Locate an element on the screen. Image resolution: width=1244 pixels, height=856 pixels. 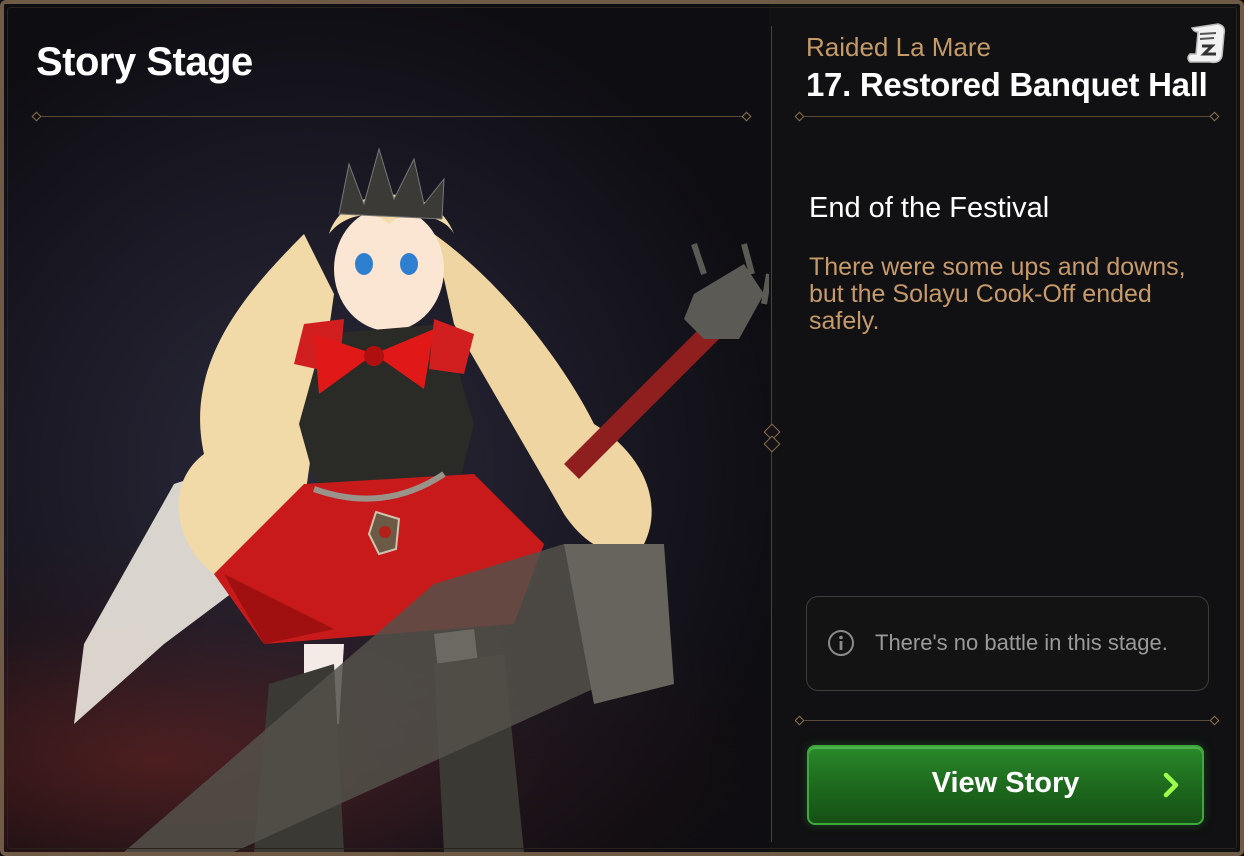
action-divider is located at coordinates (1007, 720).